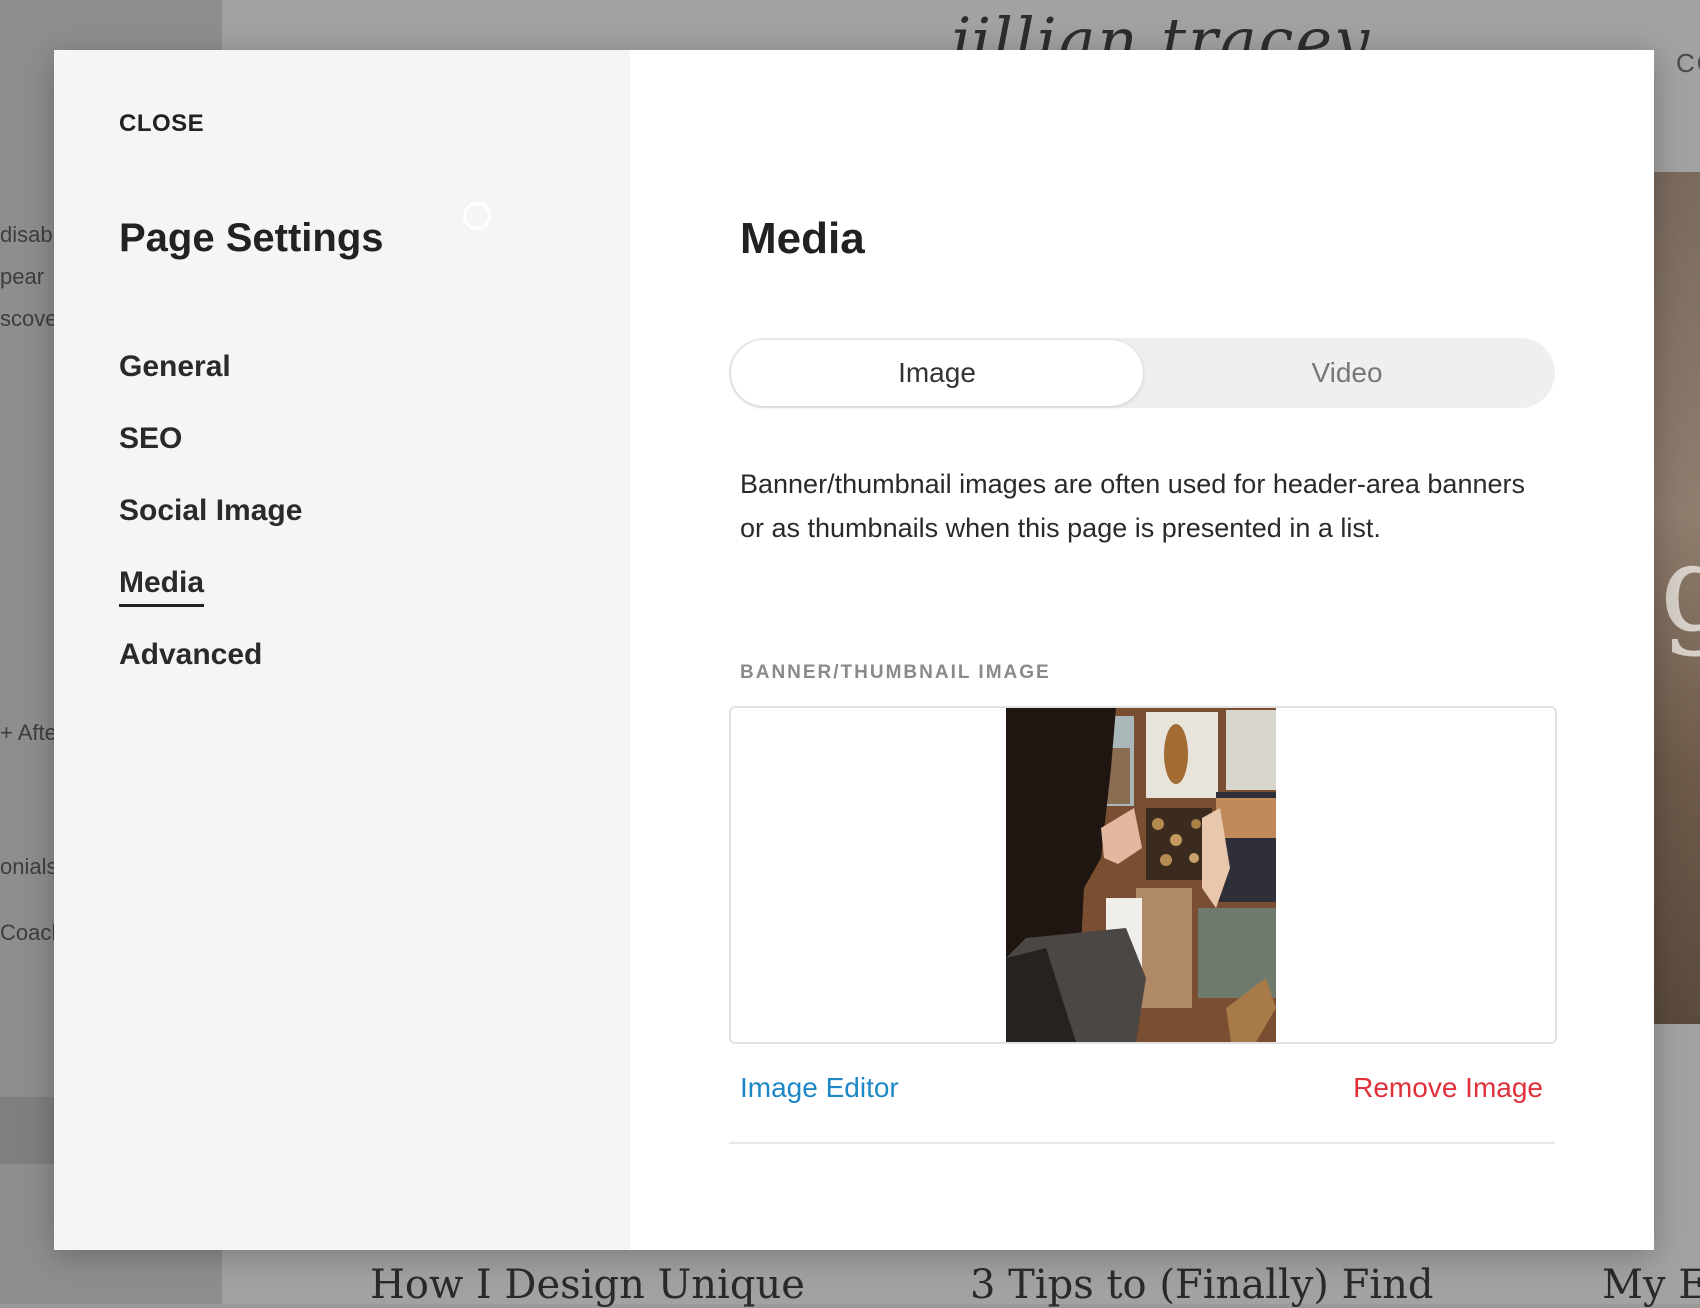 This screenshot has height=1308, width=1700. What do you see at coordinates (210, 458) in the screenshot?
I see `nav-item-seo: SEO` at bounding box center [210, 458].